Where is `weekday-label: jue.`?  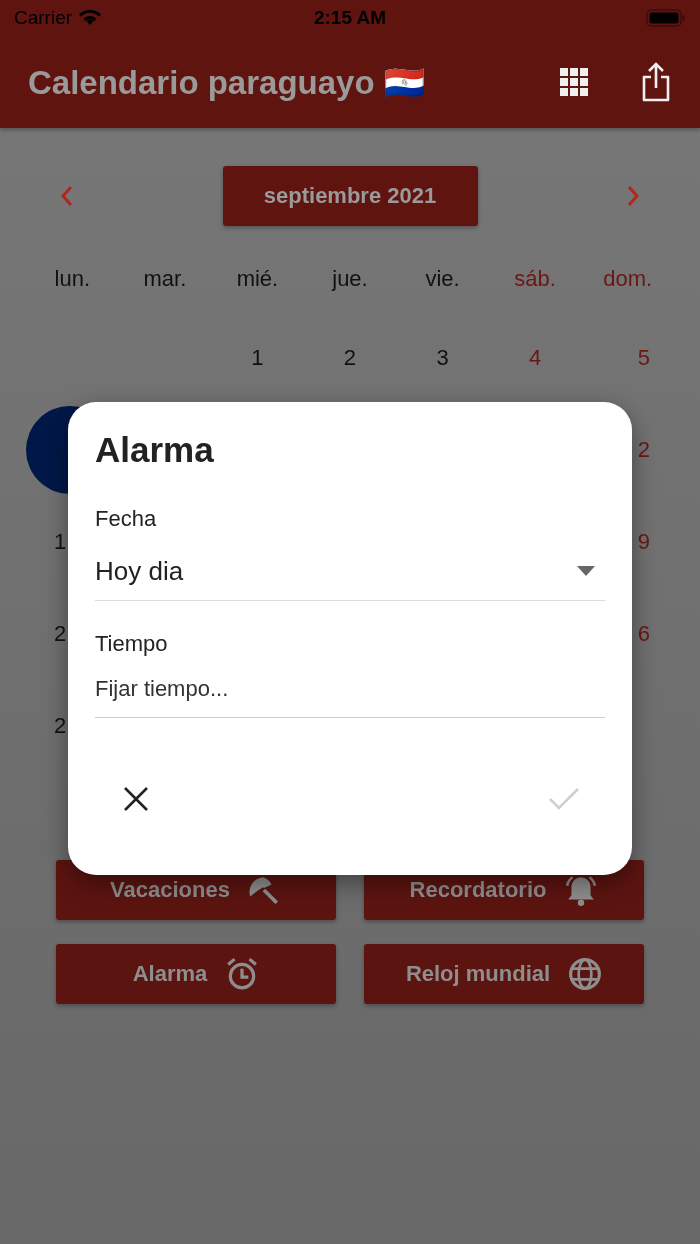
weekday-label: jue. is located at coordinates (349, 279).